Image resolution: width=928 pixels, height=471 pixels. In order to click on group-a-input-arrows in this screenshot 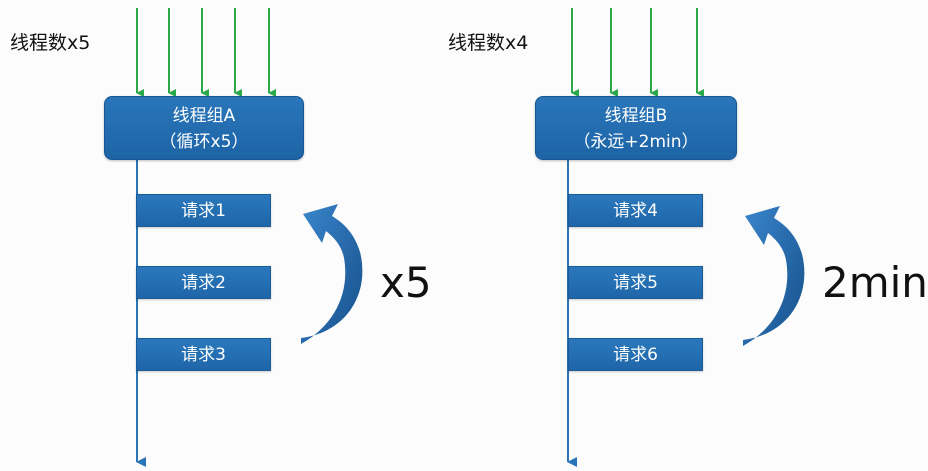, I will do `click(206, 52)`.